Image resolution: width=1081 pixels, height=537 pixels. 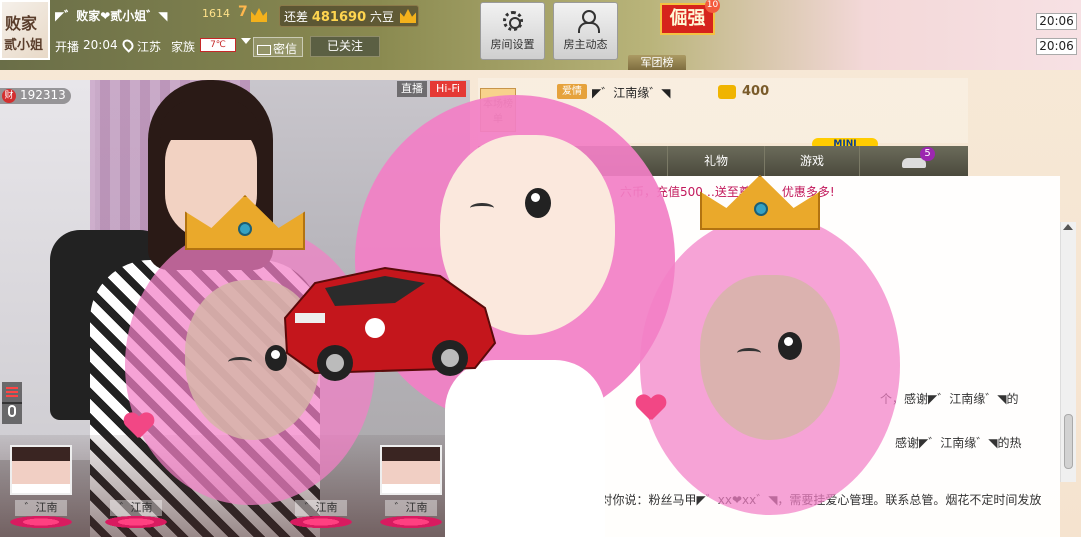 What do you see at coordinates (572, 91) in the screenshot?
I see `vip-tag: 爱情` at bounding box center [572, 91].